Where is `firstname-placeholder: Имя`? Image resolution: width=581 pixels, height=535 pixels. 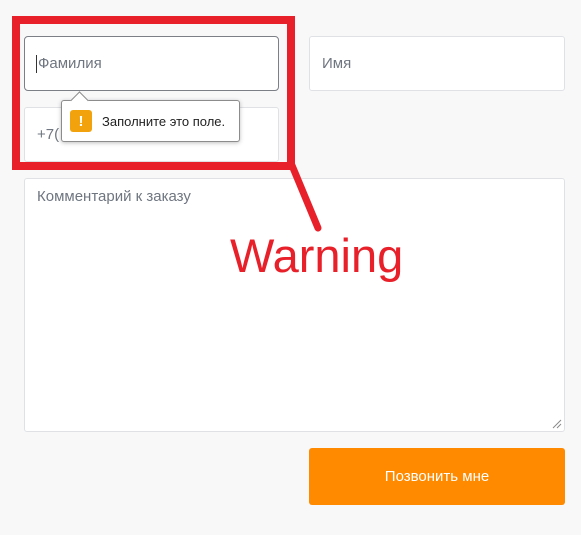 firstname-placeholder: Имя is located at coordinates (337, 63).